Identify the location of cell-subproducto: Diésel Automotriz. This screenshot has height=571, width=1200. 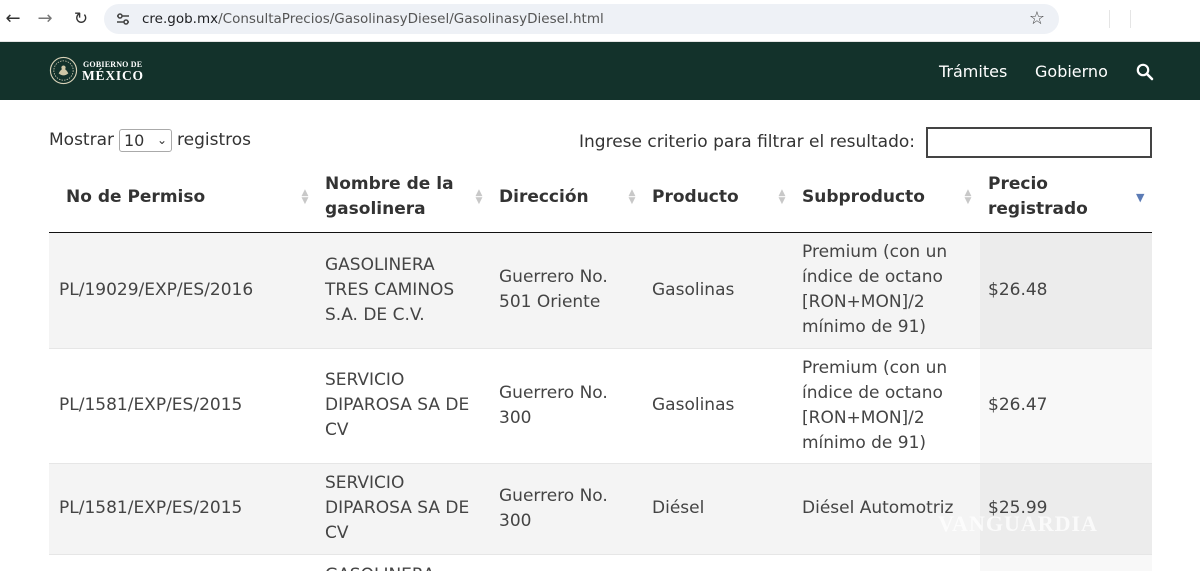
(887, 508).